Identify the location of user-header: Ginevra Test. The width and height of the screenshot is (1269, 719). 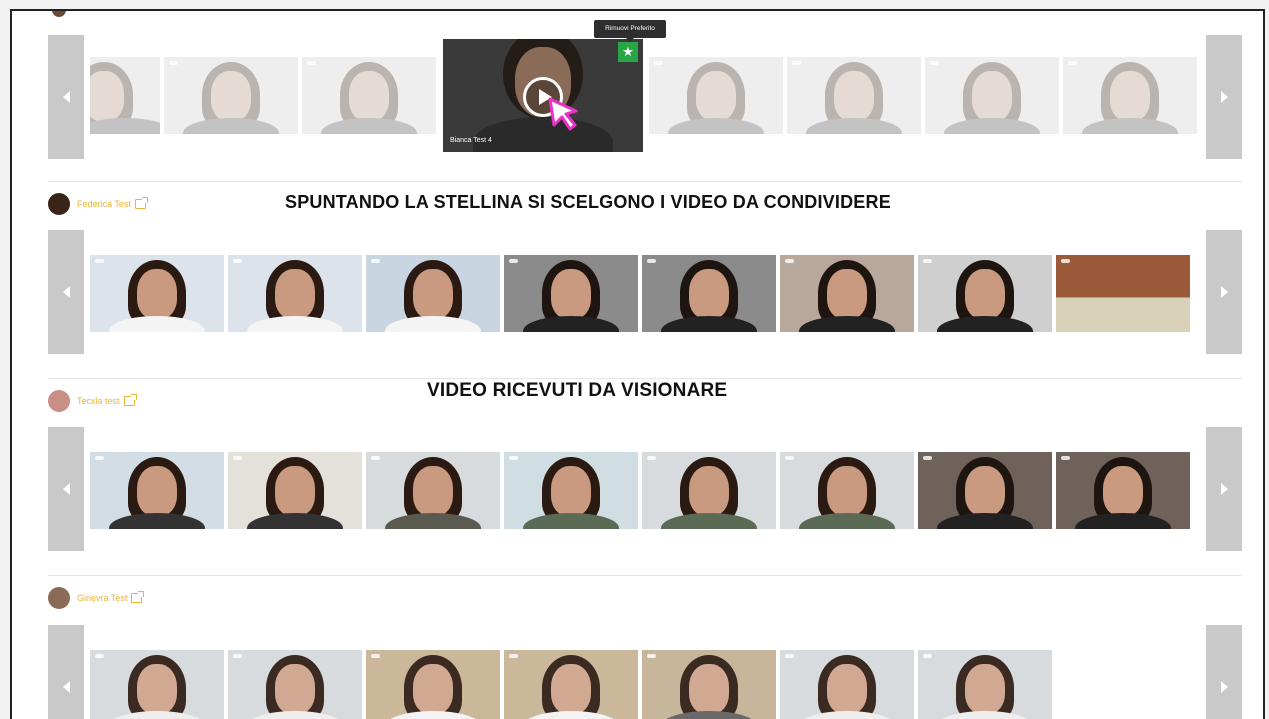
(96, 598).